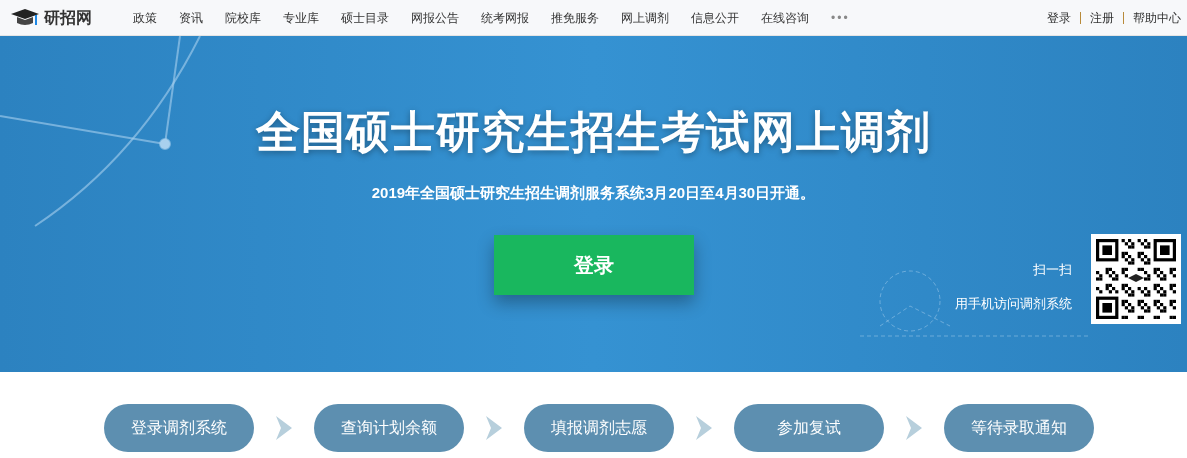  Describe the element at coordinates (365, 17) in the screenshot. I see `nav-link: 硕士目录` at that location.